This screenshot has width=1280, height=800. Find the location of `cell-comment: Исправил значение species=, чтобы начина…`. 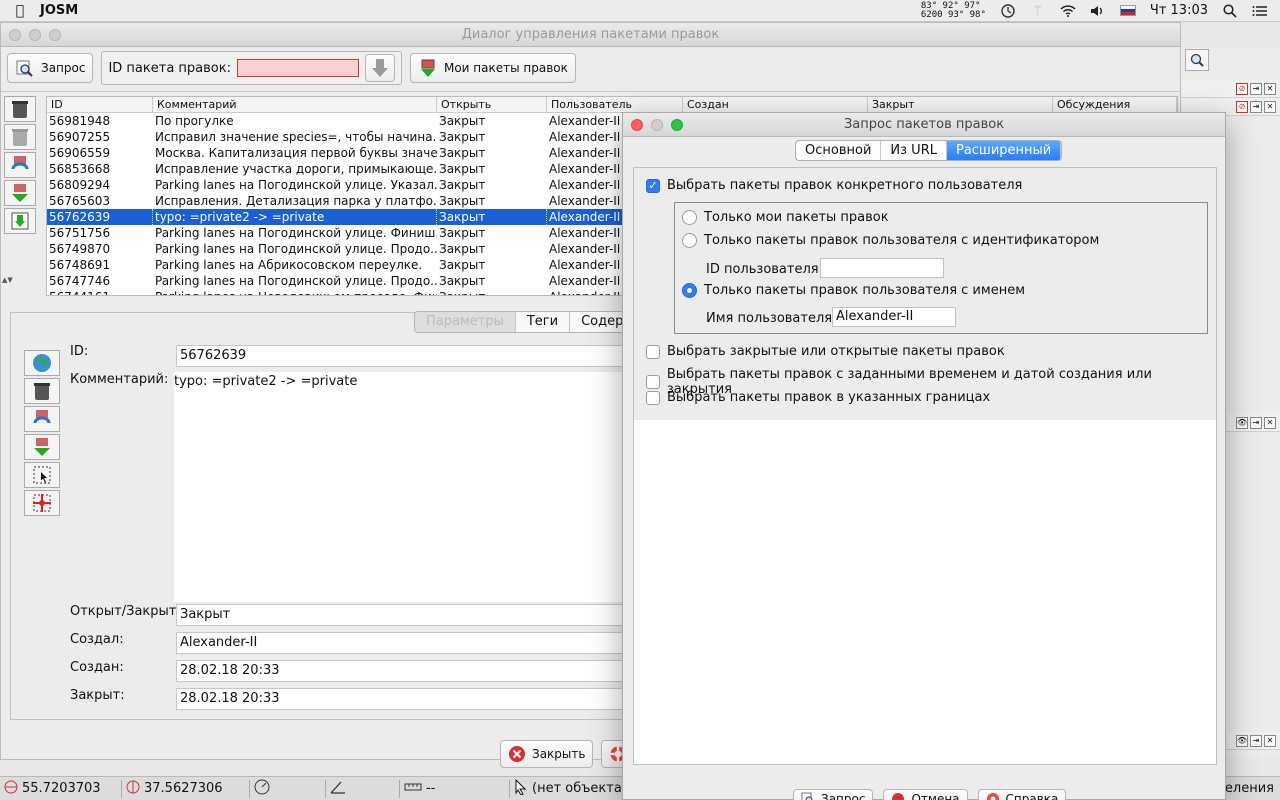

cell-comment: Исправил значение species=, чтобы начина… is located at coordinates (296, 137).